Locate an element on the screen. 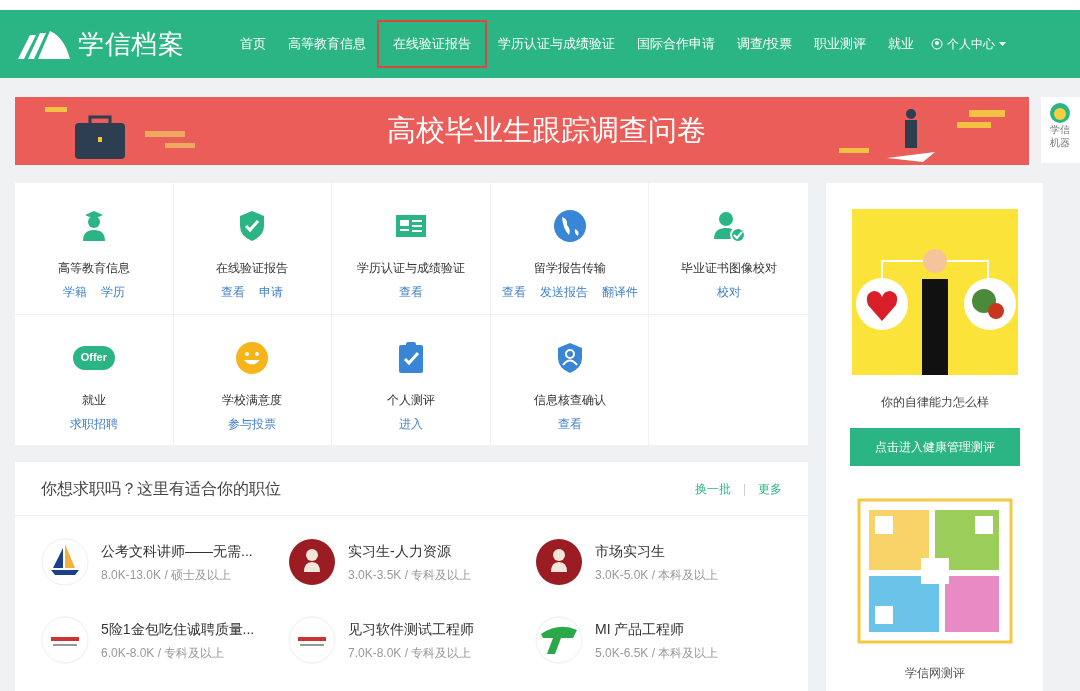  jobs-title: 你想求职吗？这里有适合你的职位 is located at coordinates (161, 488).